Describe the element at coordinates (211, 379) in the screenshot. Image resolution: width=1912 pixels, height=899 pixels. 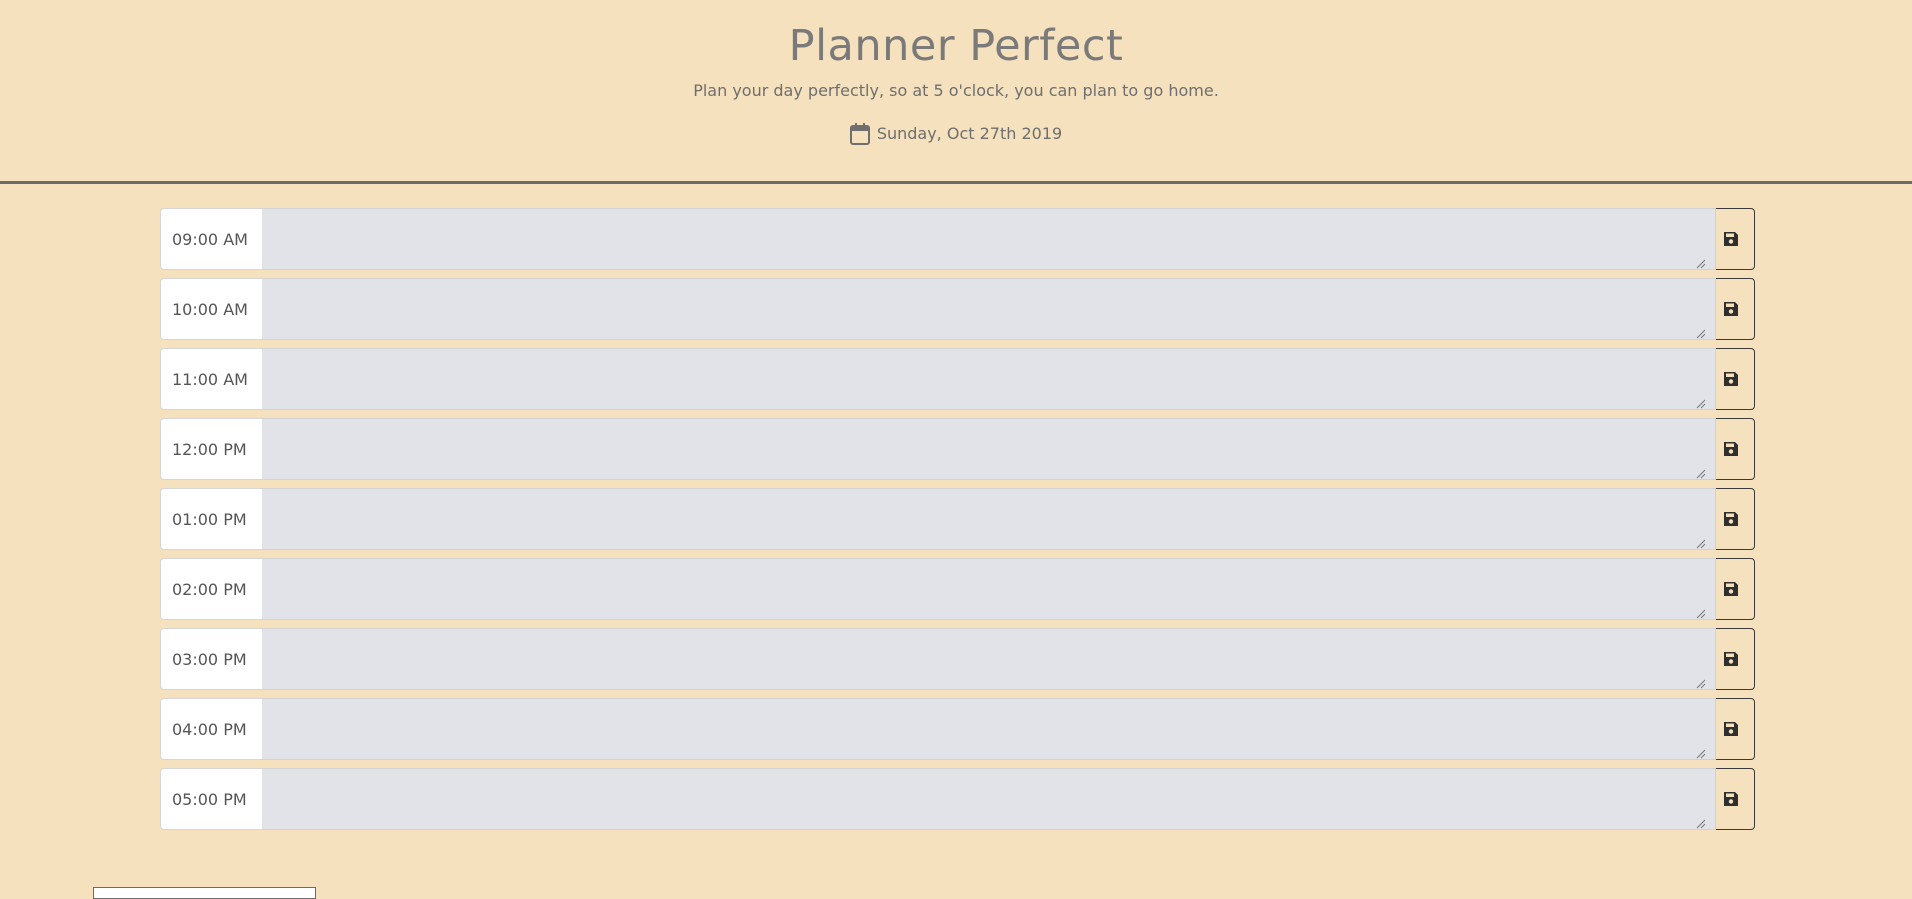
I see `hour-label: 11:00 AM` at that location.